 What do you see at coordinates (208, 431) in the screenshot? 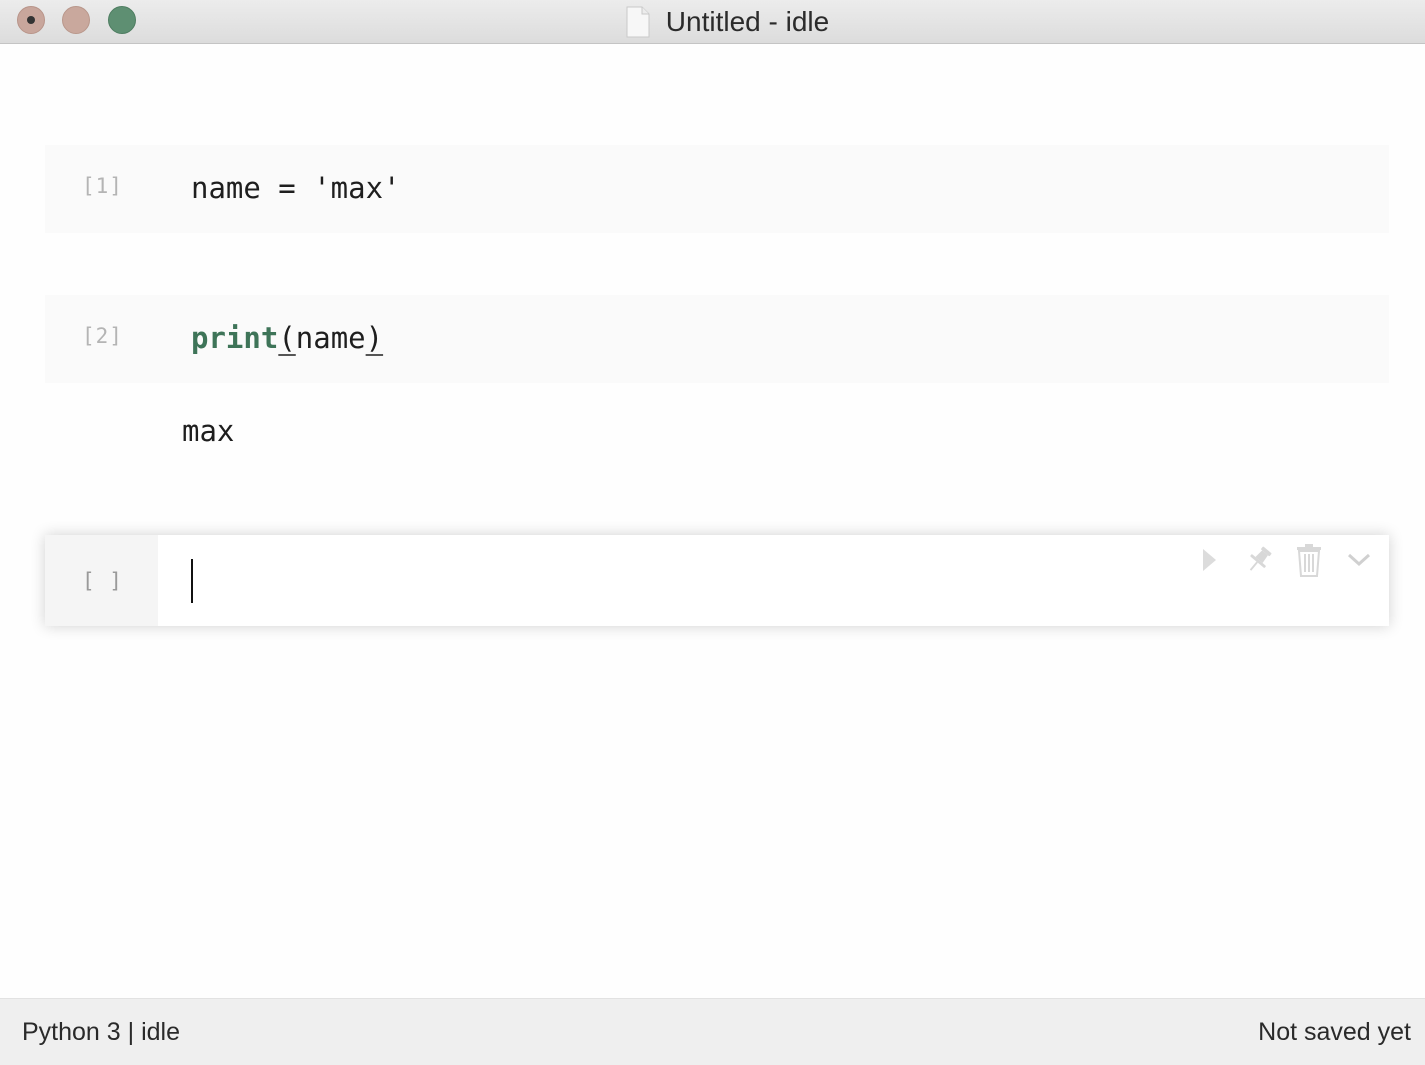
I see `cell-output: max` at bounding box center [208, 431].